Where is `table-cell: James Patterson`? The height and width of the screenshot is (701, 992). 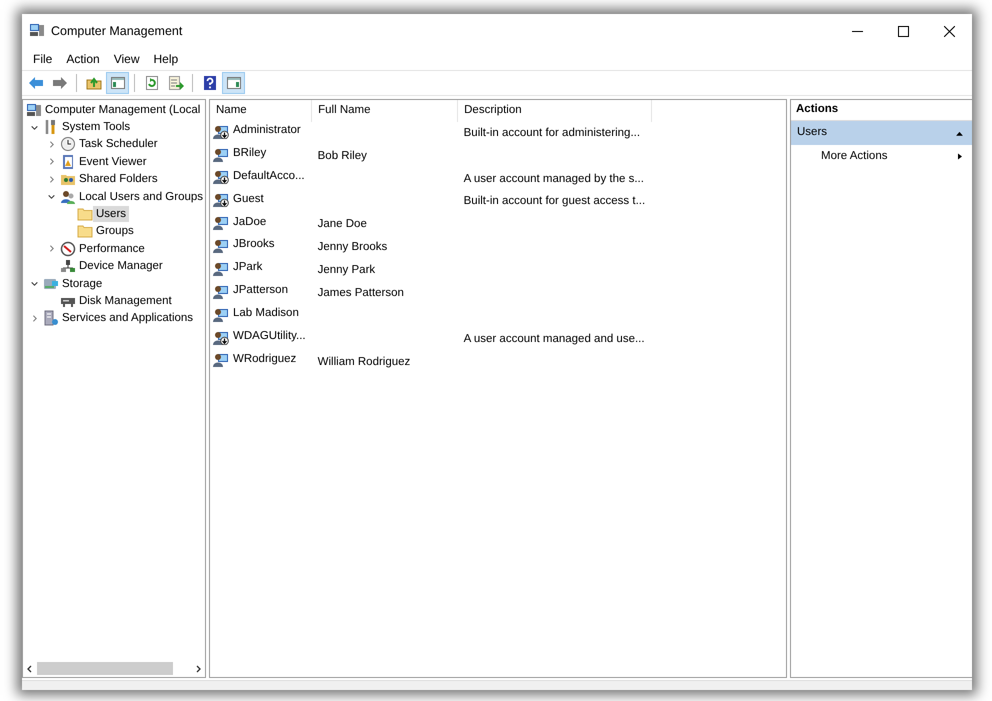 table-cell: James Patterson is located at coordinates (361, 292).